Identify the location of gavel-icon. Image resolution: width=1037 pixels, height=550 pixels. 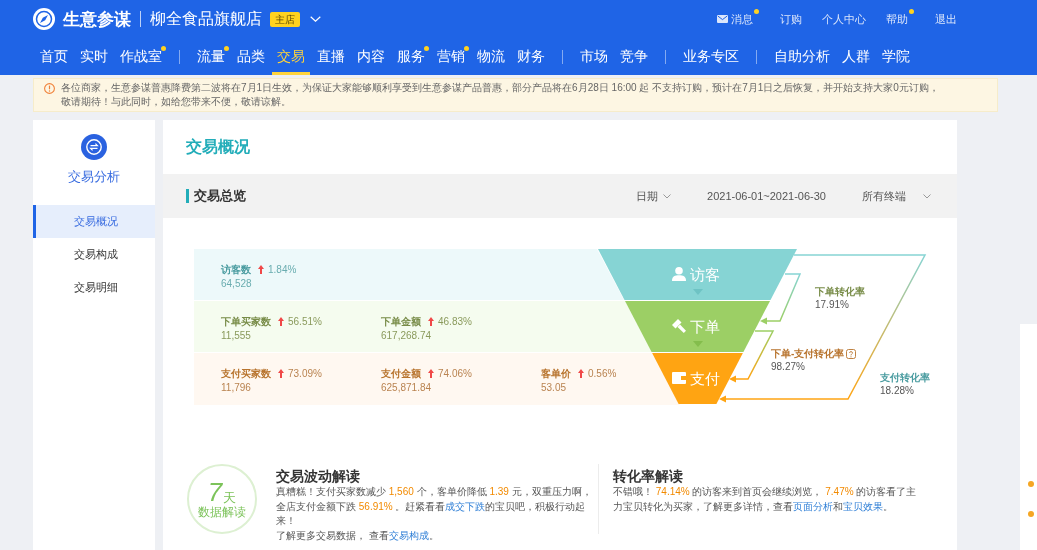
(679, 326).